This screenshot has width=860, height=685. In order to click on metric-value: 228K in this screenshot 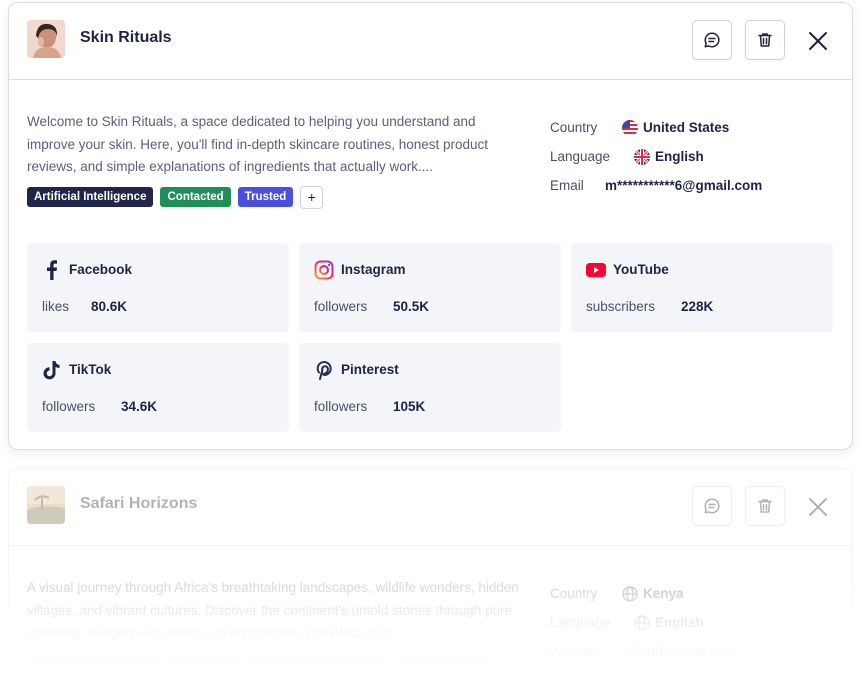, I will do `click(697, 306)`.